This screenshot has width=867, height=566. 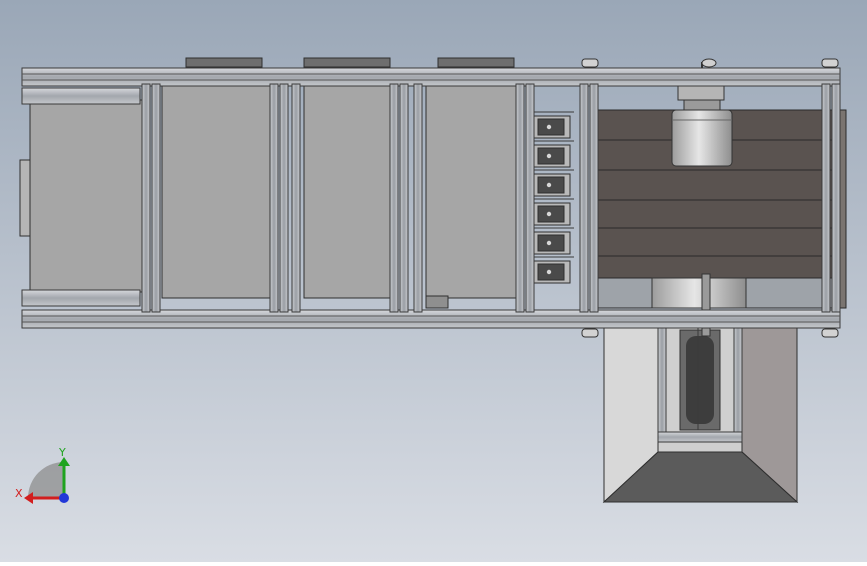 I want to click on triad-z-axis-icon, so click(x=64, y=498).